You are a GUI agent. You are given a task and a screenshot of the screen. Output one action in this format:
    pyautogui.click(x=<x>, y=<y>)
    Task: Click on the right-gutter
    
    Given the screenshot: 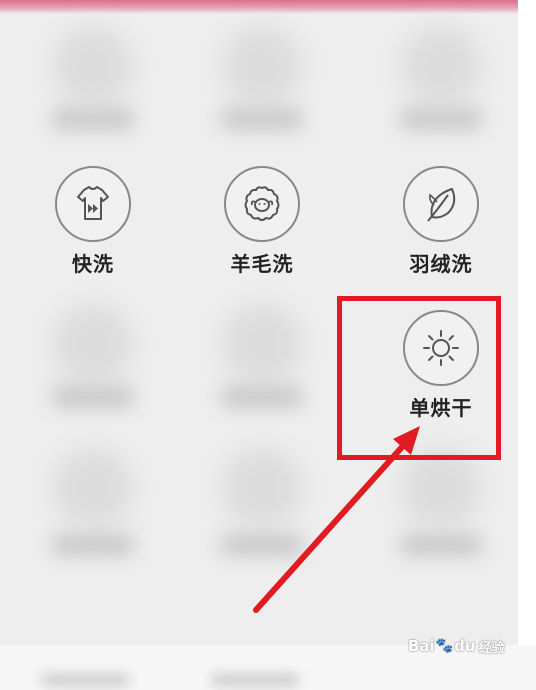 What is the action you would take?
    pyautogui.click(x=527, y=345)
    